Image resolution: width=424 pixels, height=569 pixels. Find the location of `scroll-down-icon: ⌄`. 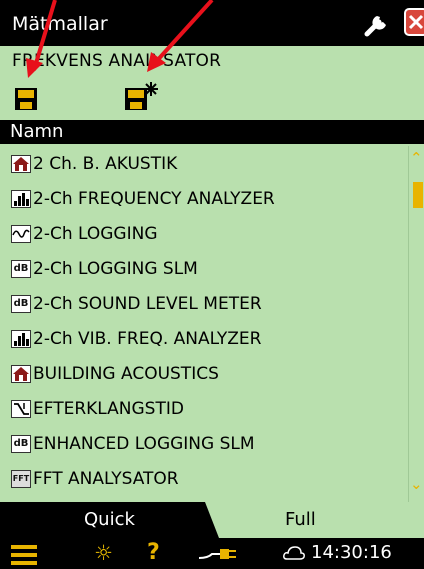

scroll-down-icon: ⌄ is located at coordinates (416, 484).